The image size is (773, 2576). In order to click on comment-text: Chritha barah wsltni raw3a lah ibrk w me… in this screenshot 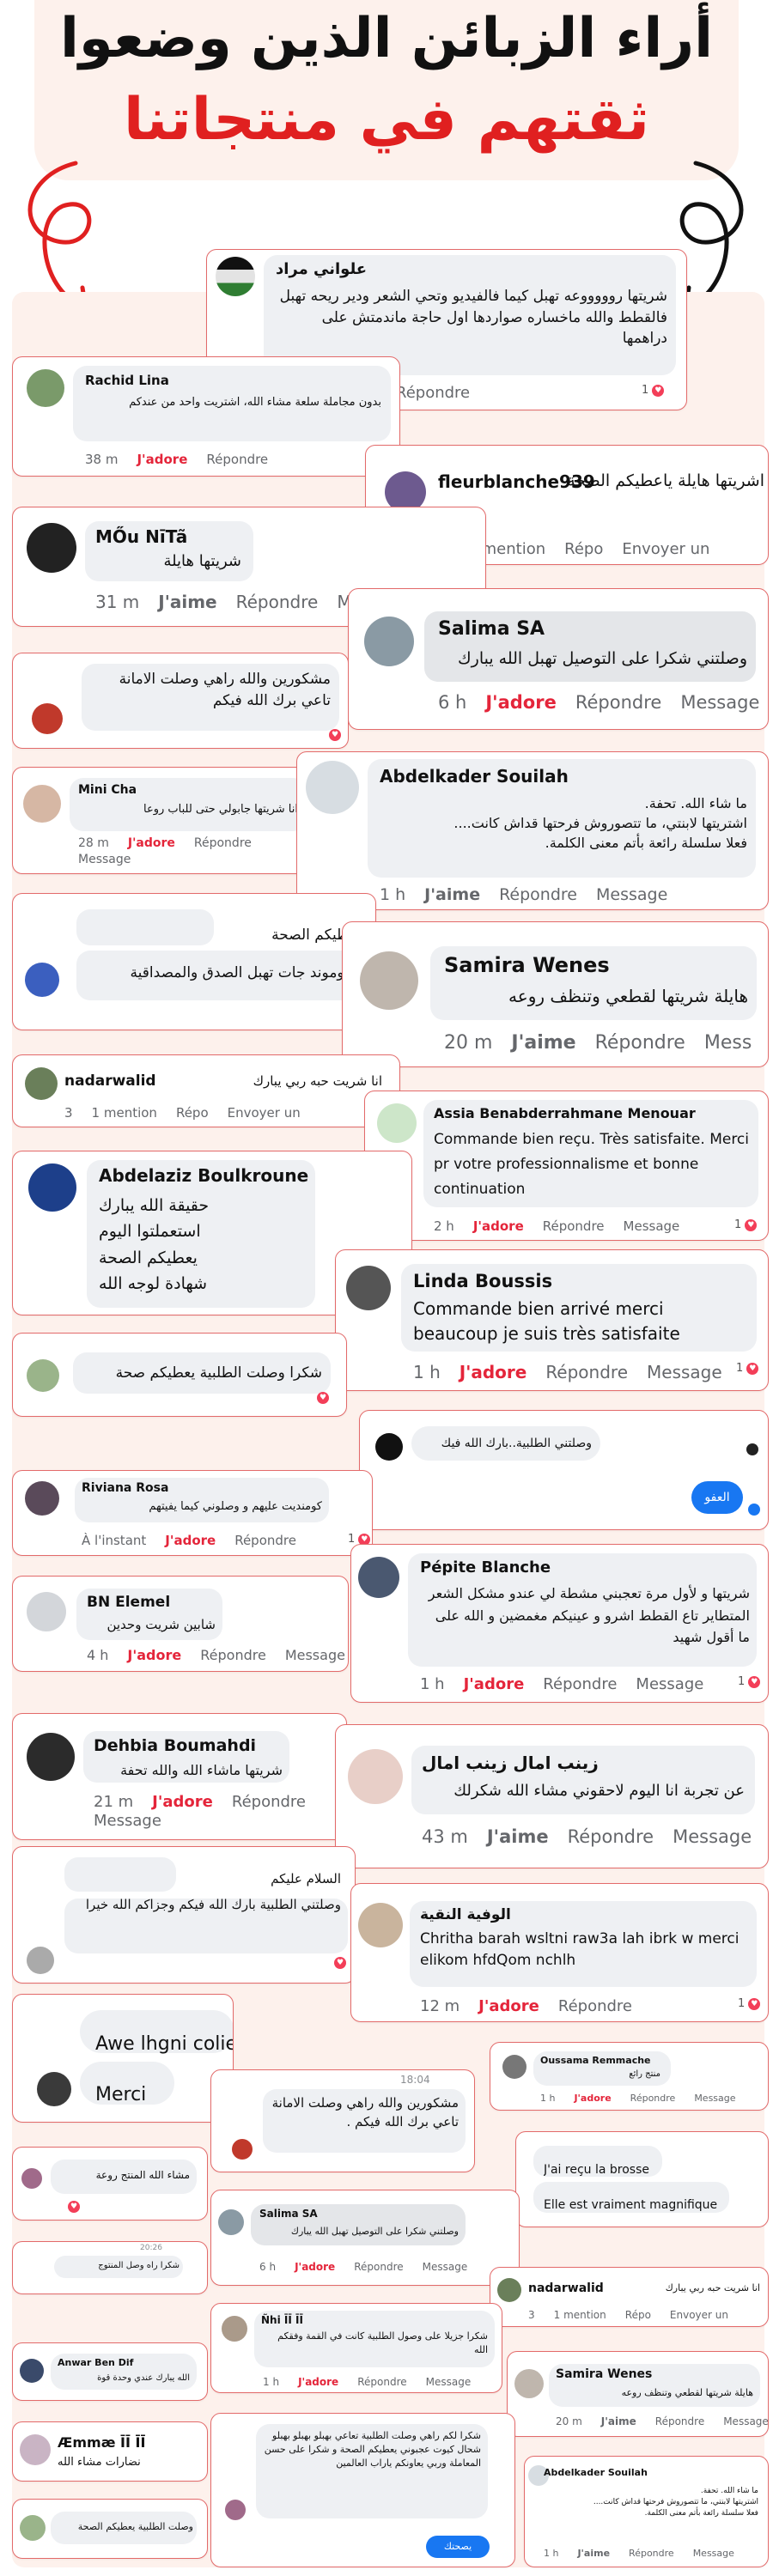, I will do `click(580, 1950)`.